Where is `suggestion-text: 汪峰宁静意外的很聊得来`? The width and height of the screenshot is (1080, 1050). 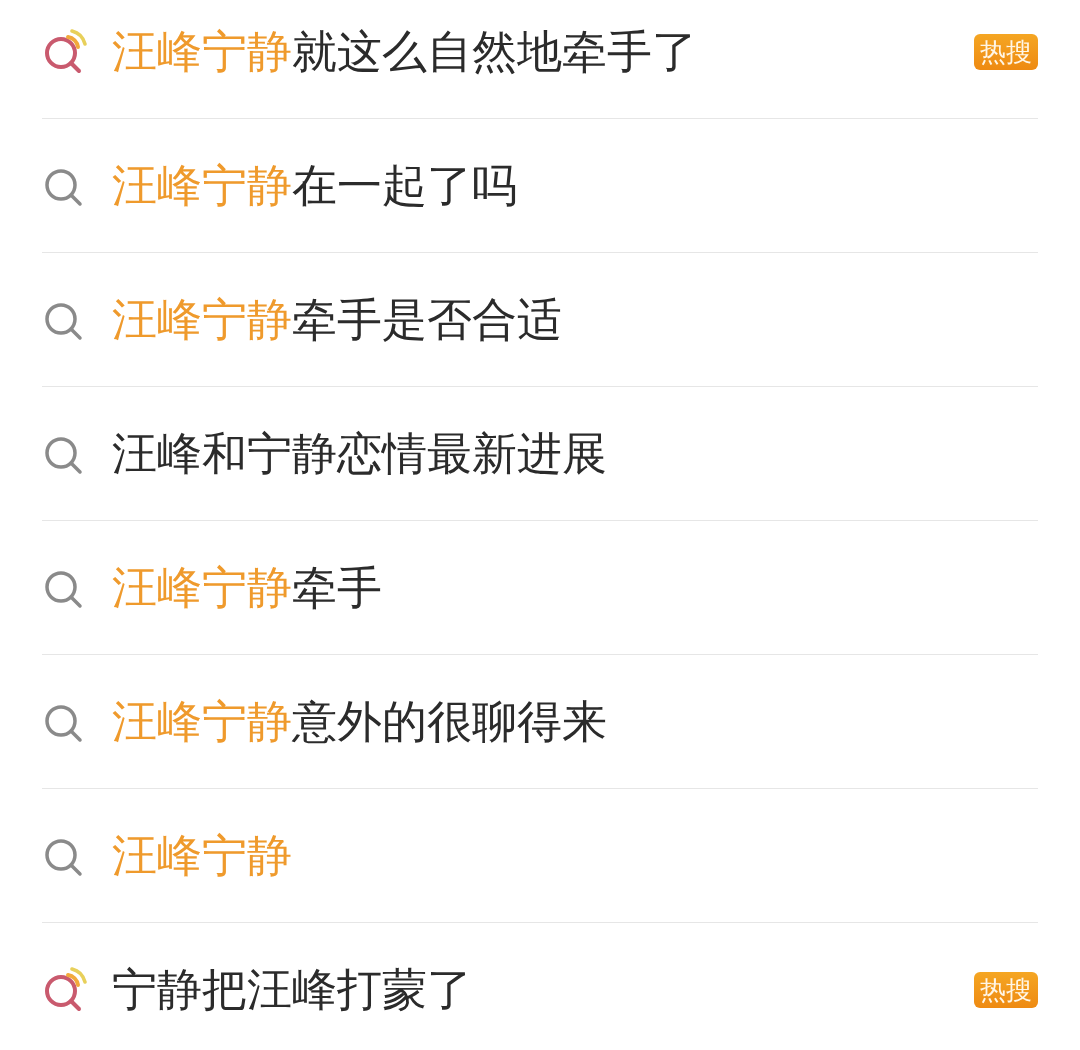
suggestion-text: 汪峰宁静意外的很聊得来 is located at coordinates (575, 721).